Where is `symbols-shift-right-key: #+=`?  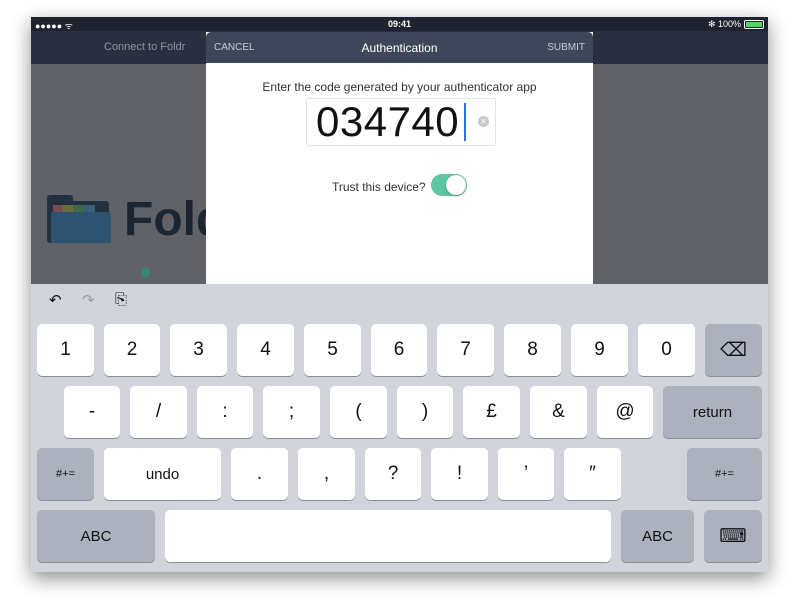 symbols-shift-right-key: #+= is located at coordinates (724, 474).